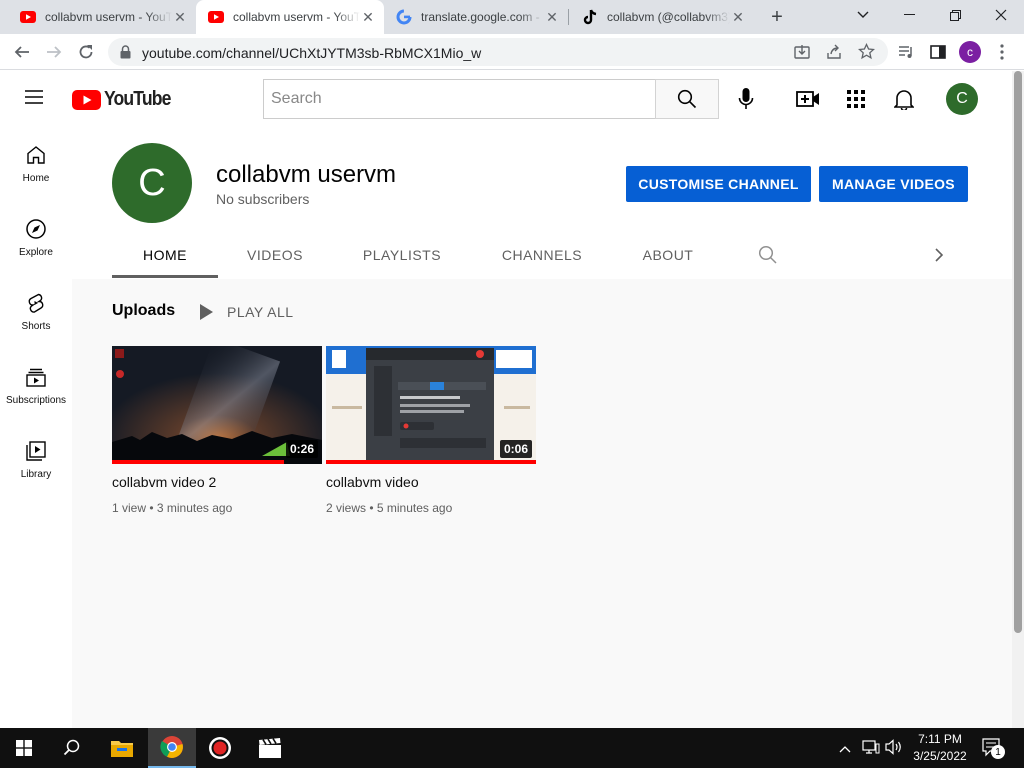 The height and width of the screenshot is (768, 1024). Describe the element at coordinates (909, 15) in the screenshot. I see `minimize-icon` at that location.